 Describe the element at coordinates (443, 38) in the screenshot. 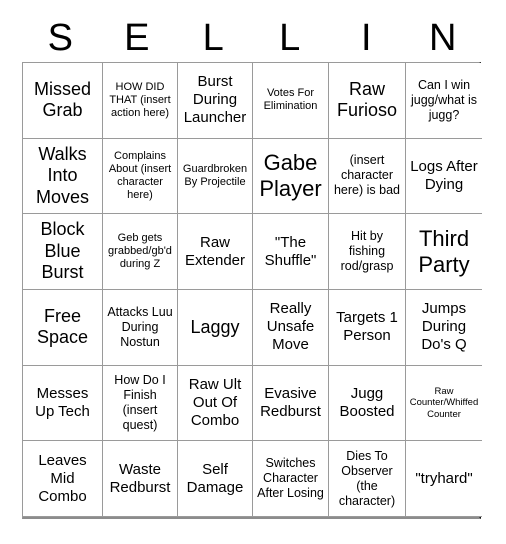

I see `header-letter-5: N` at that location.